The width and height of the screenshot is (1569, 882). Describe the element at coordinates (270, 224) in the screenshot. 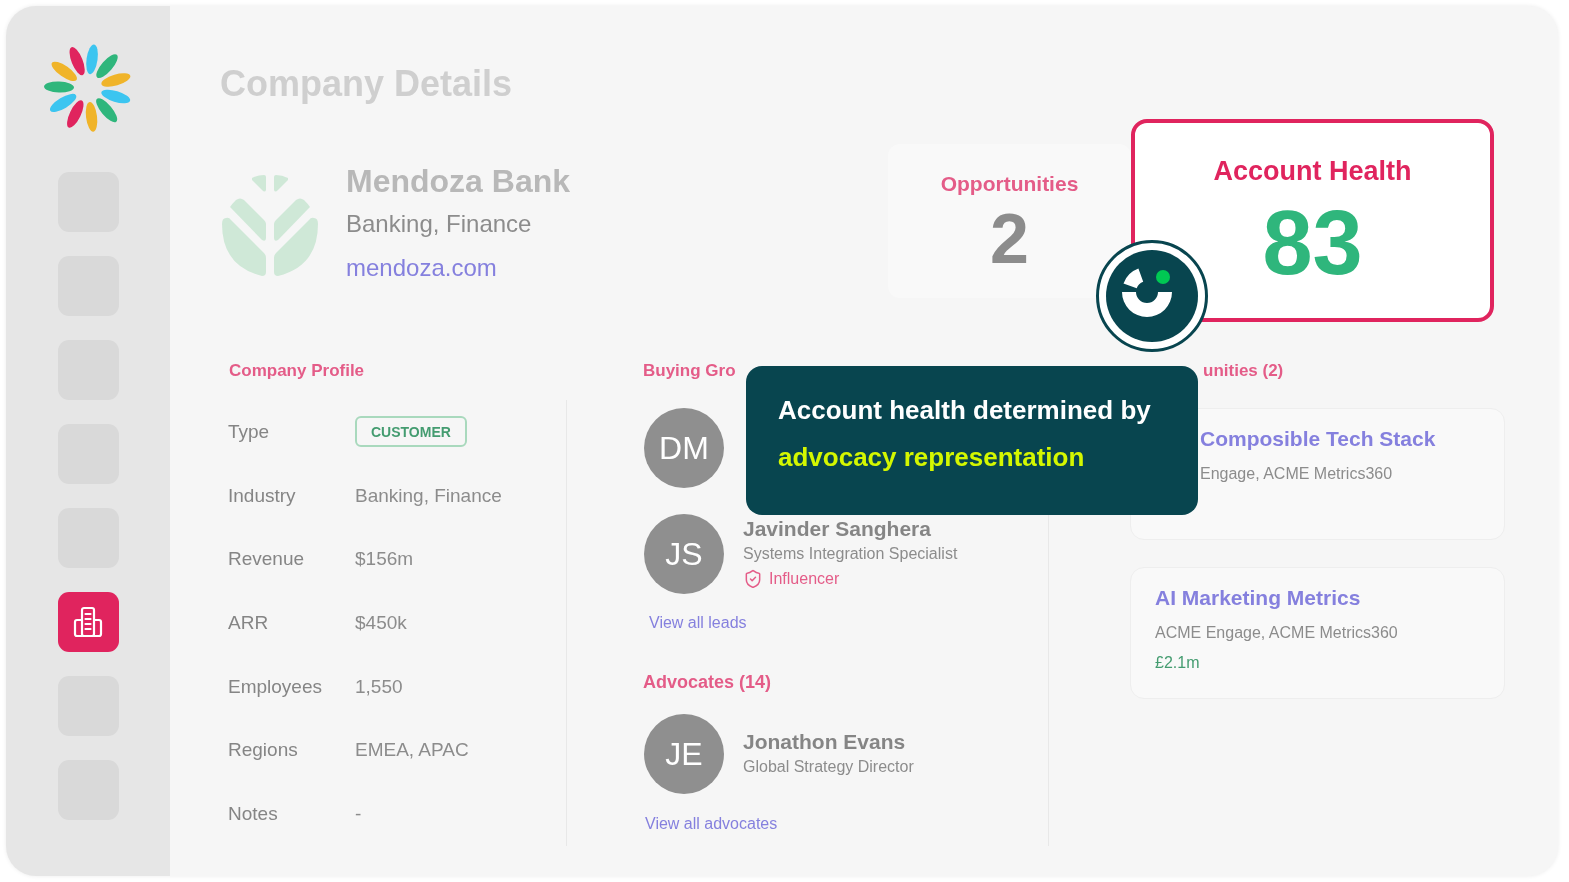

I see `tree-logo-icon` at that location.